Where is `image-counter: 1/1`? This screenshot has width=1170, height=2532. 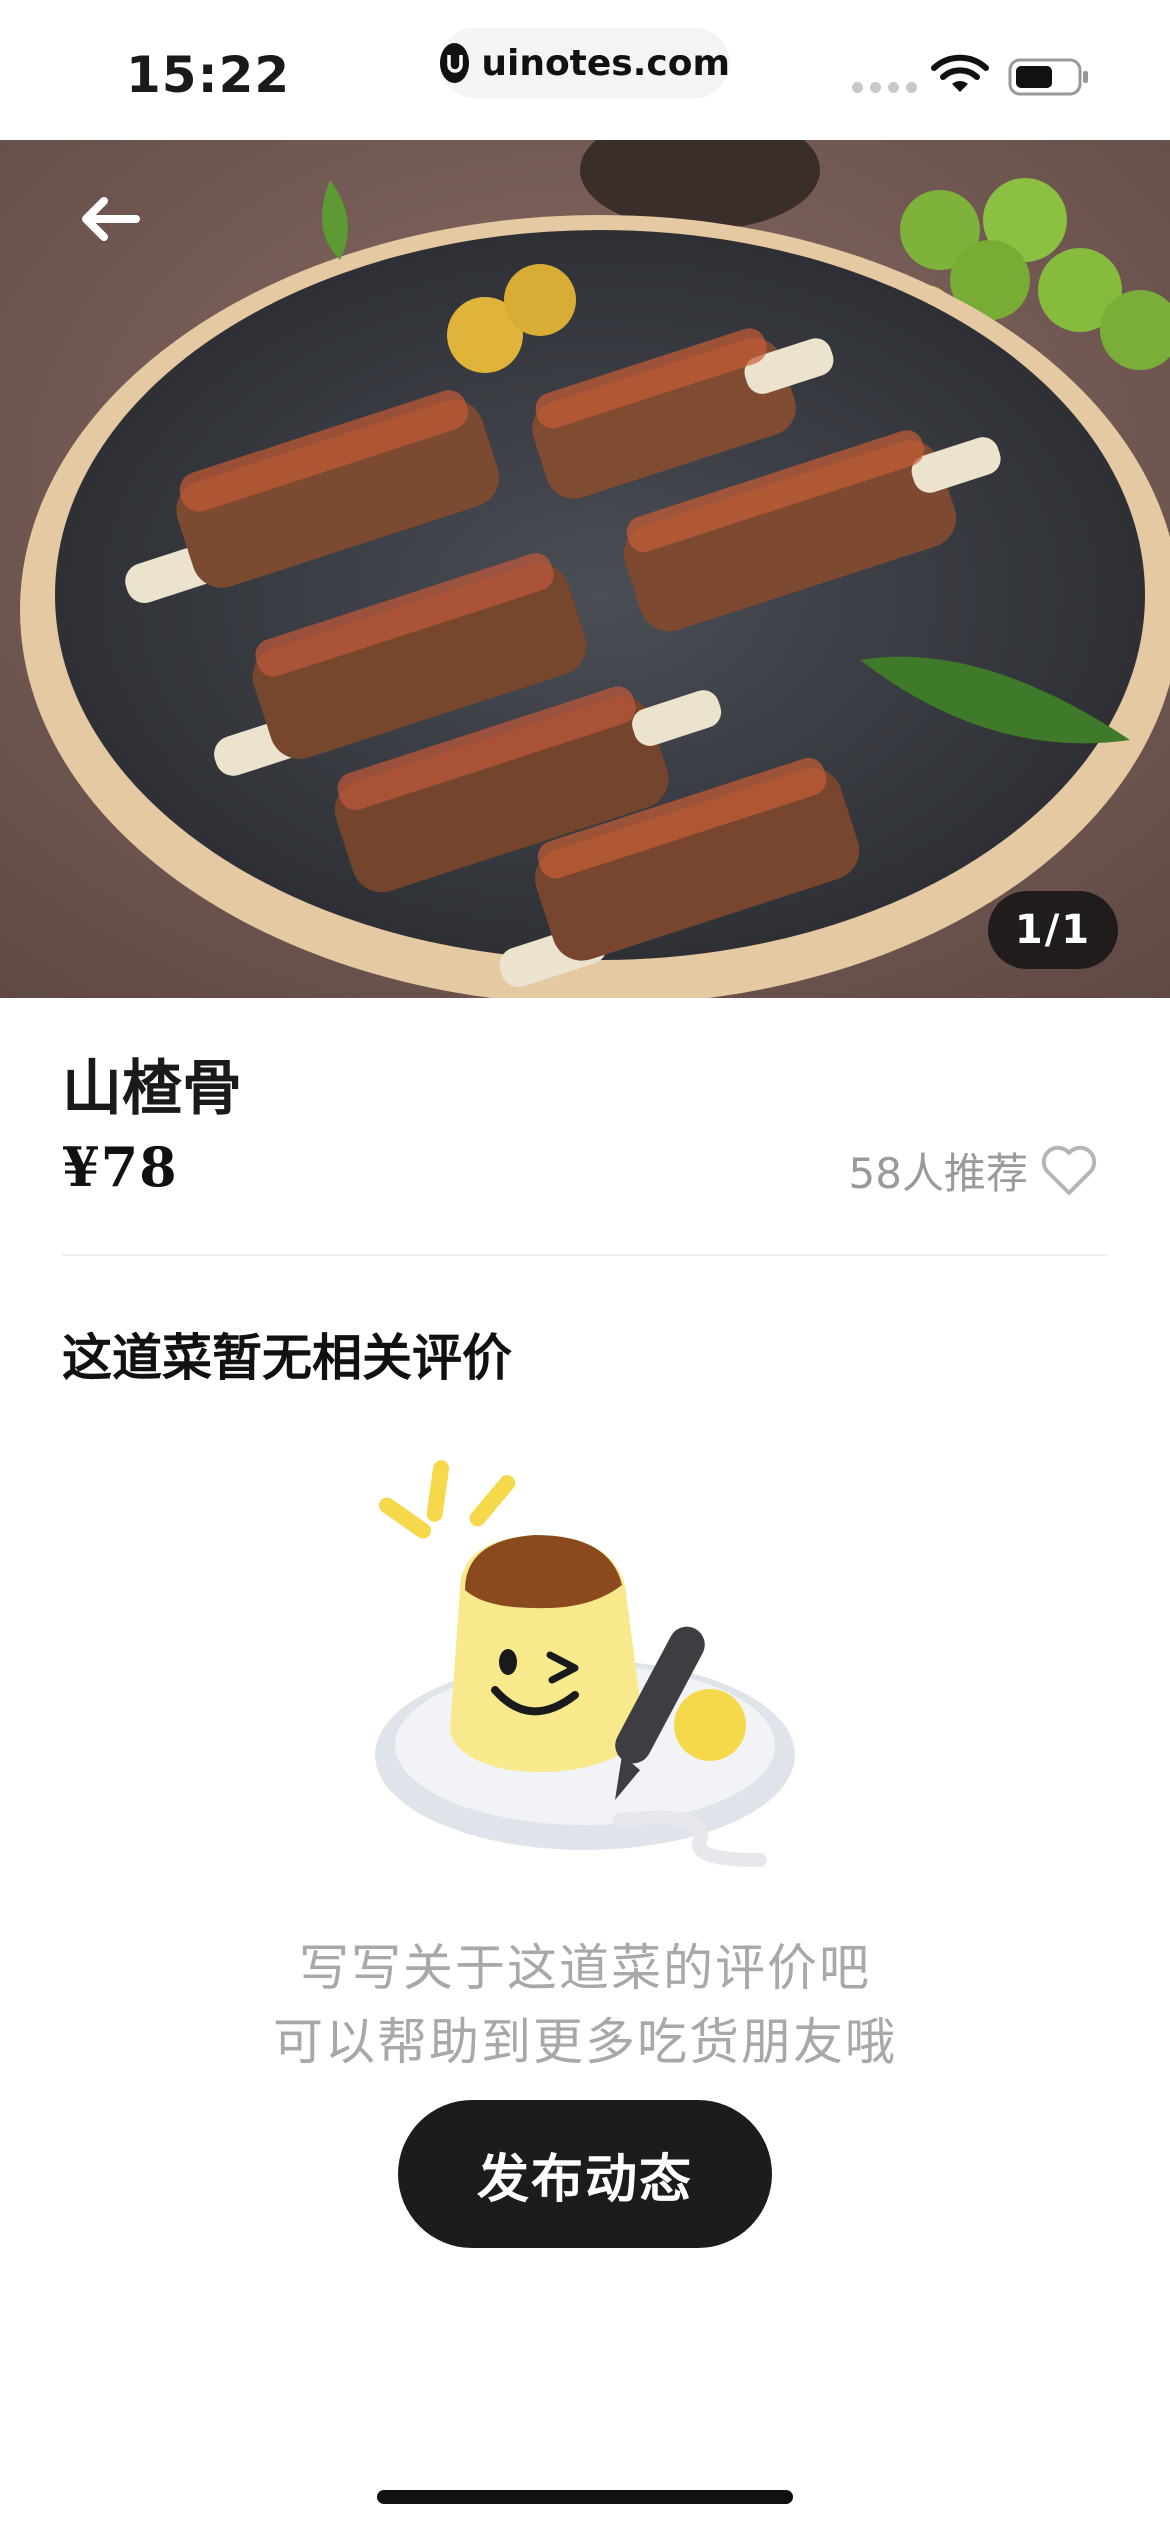 image-counter: 1/1 is located at coordinates (1053, 930).